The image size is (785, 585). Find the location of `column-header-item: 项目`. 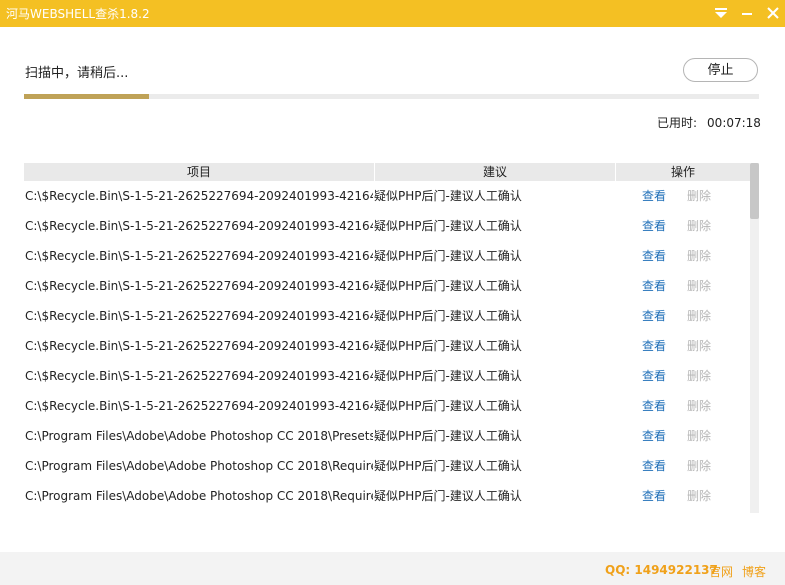

column-header-item: 项目 is located at coordinates (198, 172).